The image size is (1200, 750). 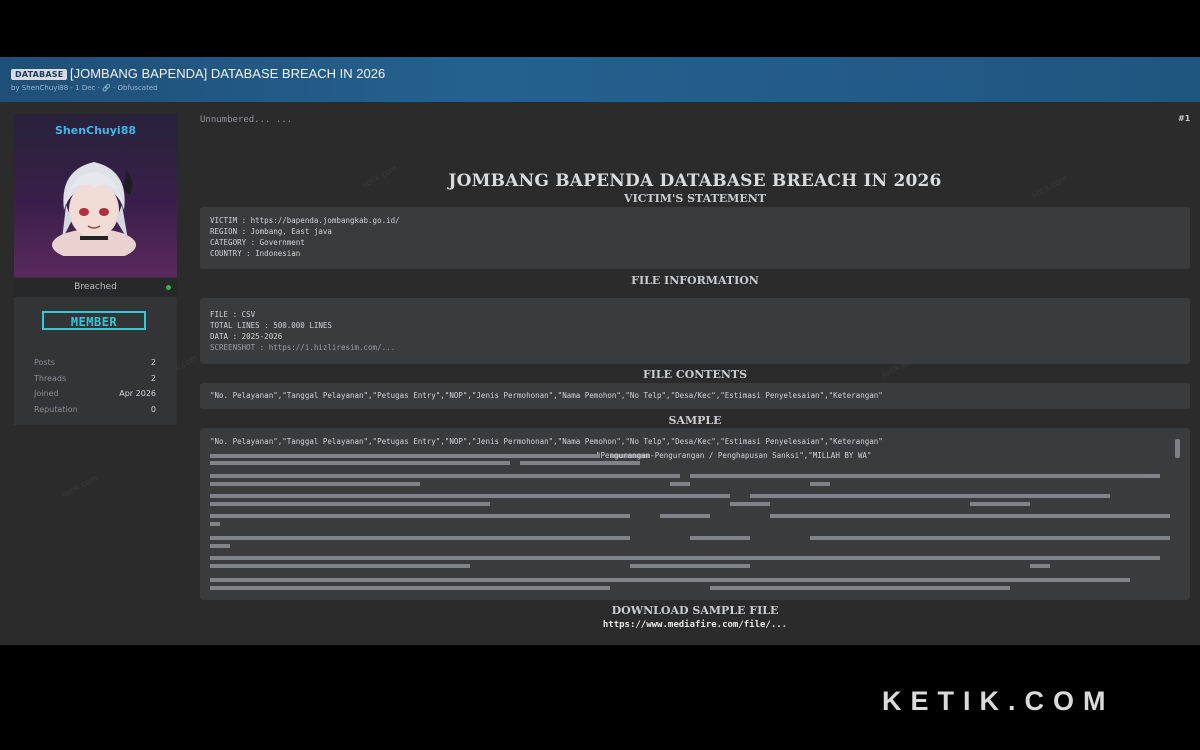 I want to click on username-link: ShenChuyi88, so click(x=95, y=130).